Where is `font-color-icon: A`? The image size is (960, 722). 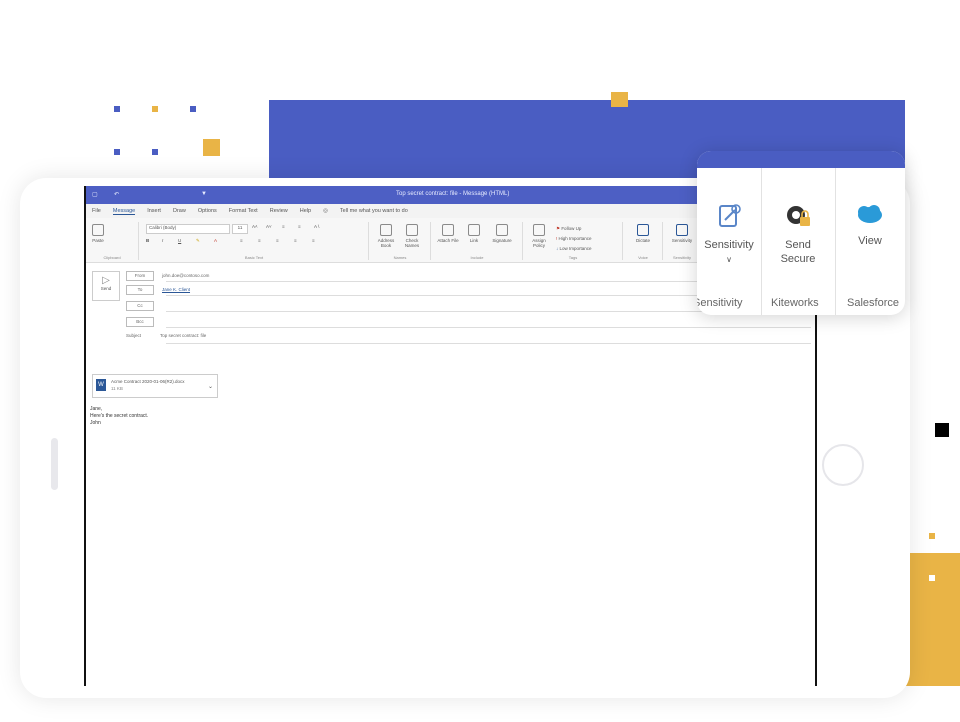 font-color-icon: A is located at coordinates (215, 240).